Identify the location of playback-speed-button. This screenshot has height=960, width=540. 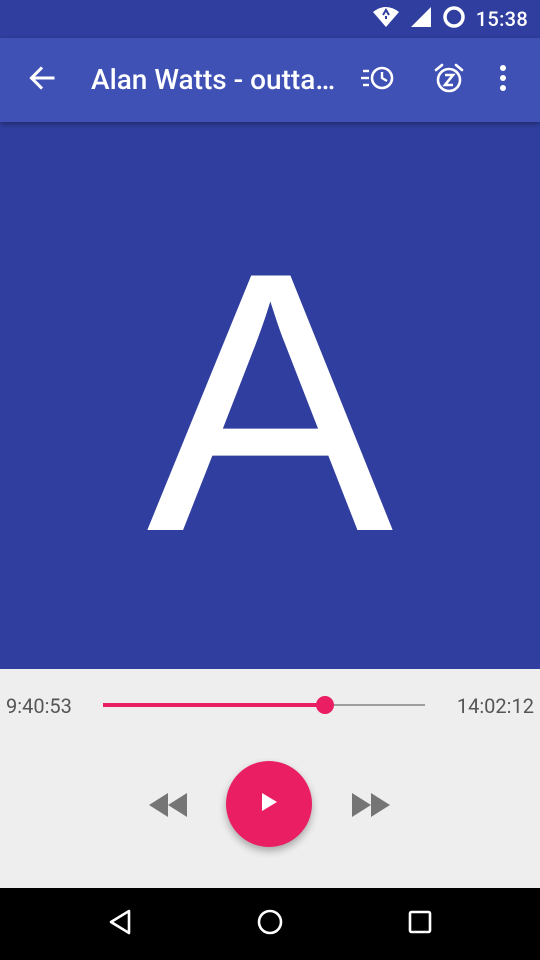
(378, 80).